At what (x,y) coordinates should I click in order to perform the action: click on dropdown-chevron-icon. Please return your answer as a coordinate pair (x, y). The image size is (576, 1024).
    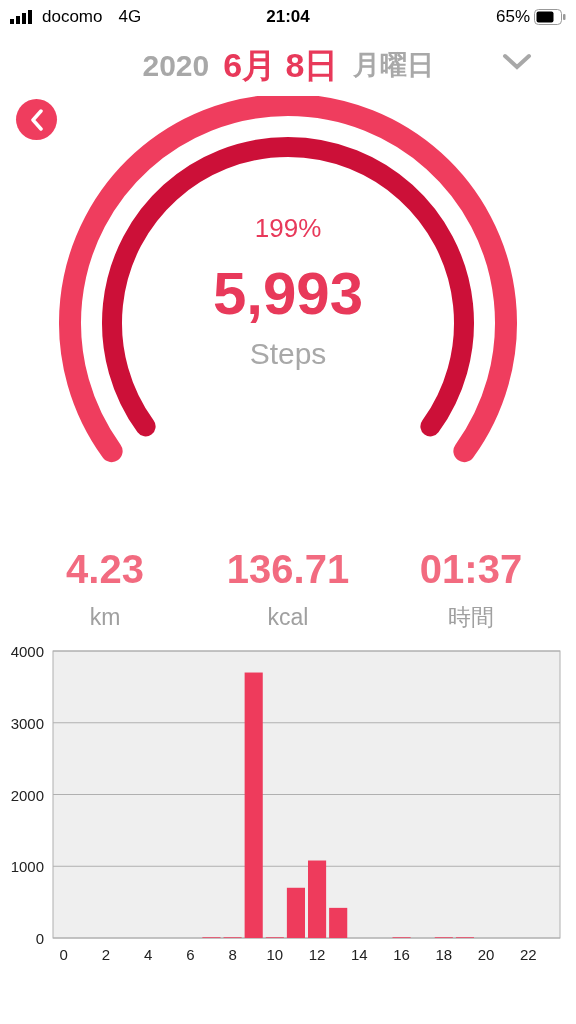
    Looking at the image, I should click on (517, 62).